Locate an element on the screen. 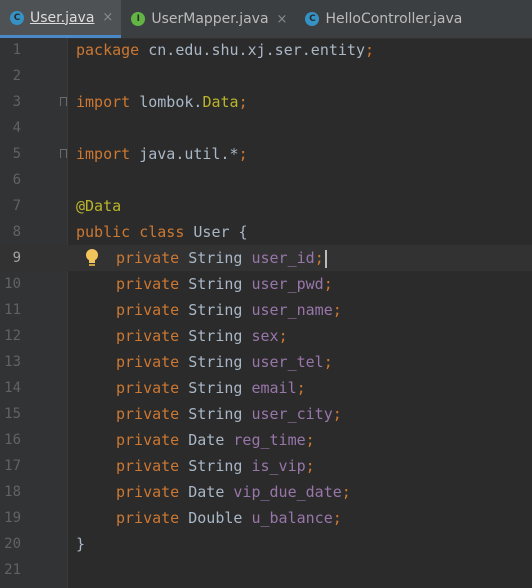  code-text: private String email; is located at coordinates (211, 388).